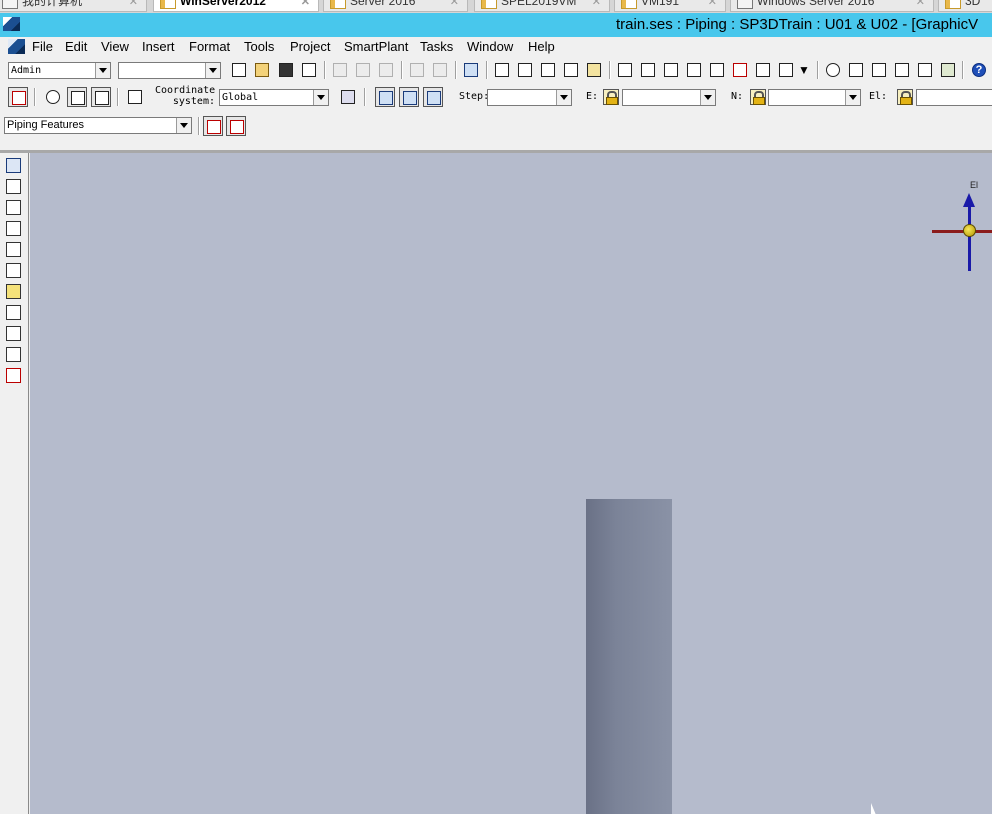 Image resolution: width=992 pixels, height=814 pixels. I want to click on menu-project: Project, so click(310, 46).